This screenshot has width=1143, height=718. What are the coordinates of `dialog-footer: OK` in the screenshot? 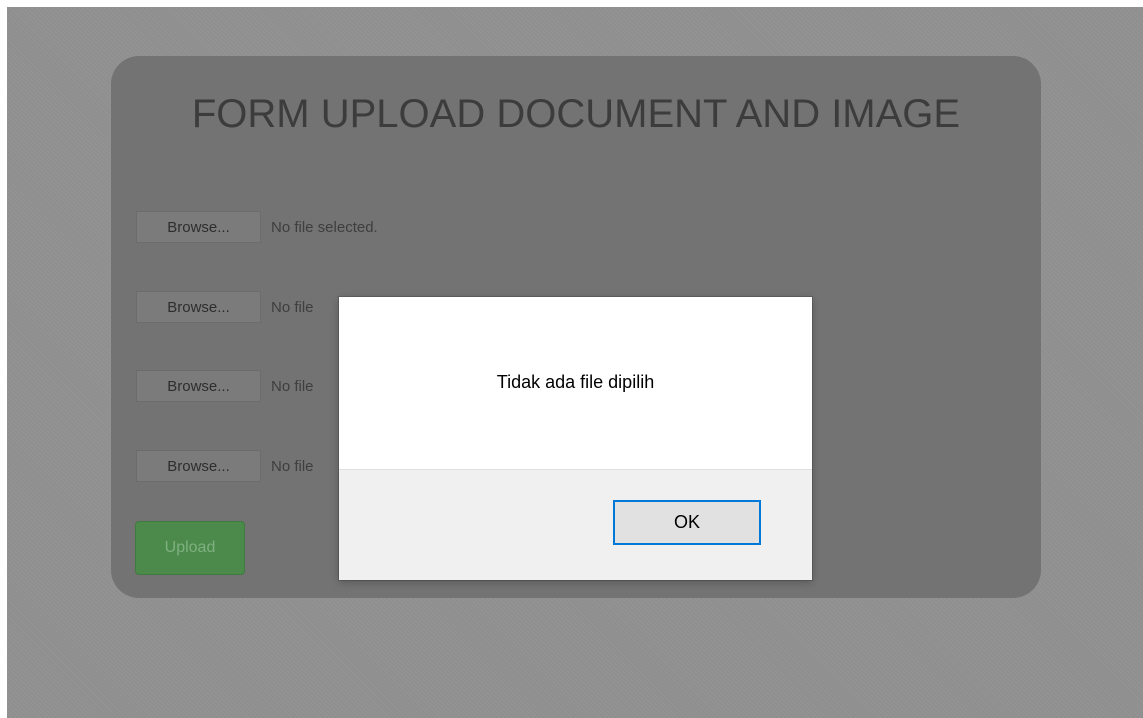 It's located at (575, 524).